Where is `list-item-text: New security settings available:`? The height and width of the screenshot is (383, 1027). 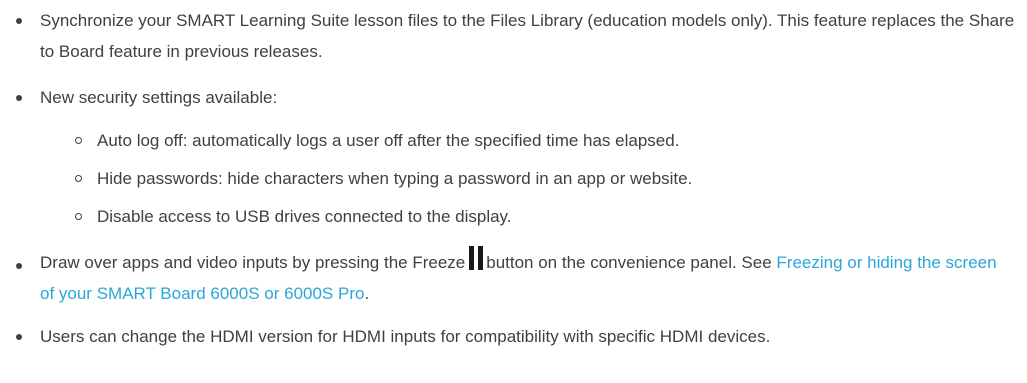 list-item-text: New security settings available: is located at coordinates (159, 97).